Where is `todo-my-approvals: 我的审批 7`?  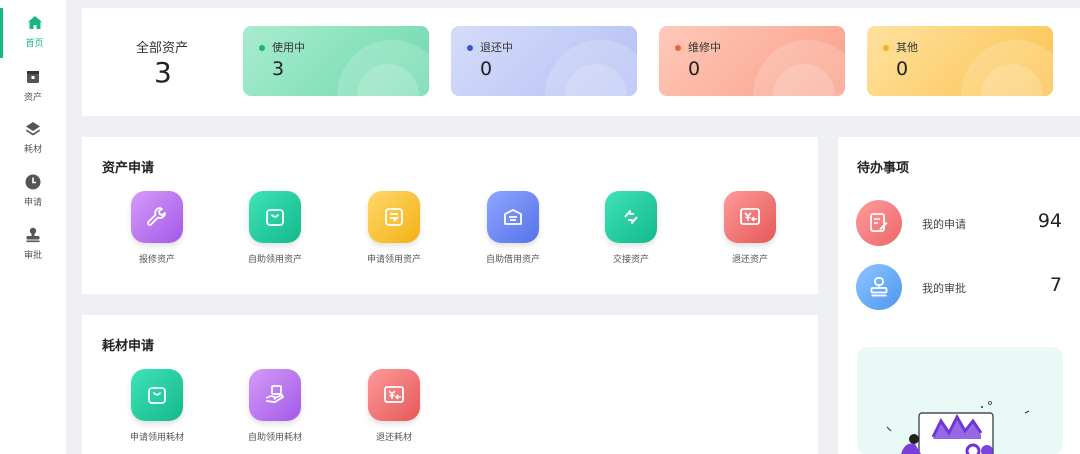 todo-my-approvals: 我的审批 7 is located at coordinates (961, 288).